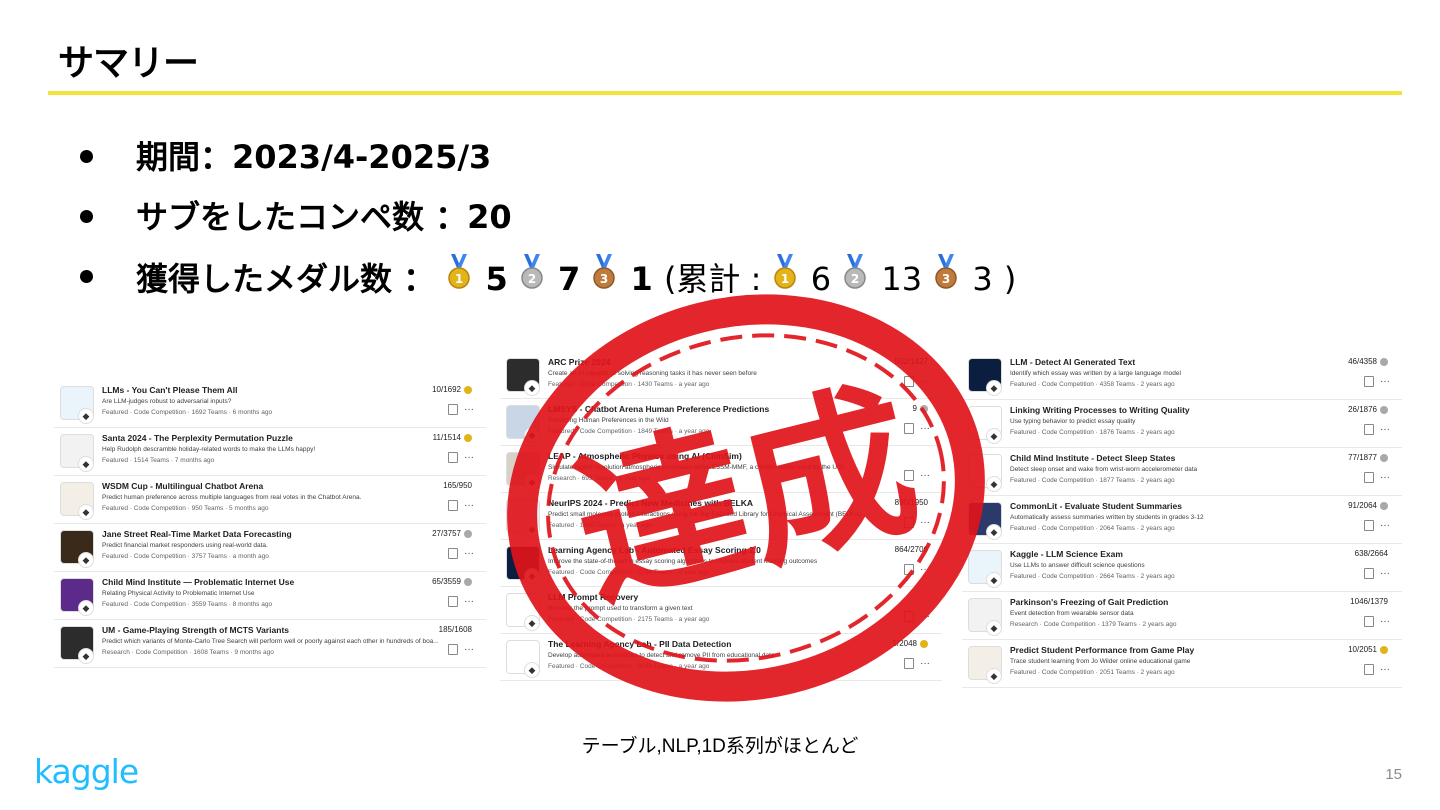 The width and height of the screenshot is (1440, 810). I want to click on competition-rank: 91/2064, so click(1368, 505).